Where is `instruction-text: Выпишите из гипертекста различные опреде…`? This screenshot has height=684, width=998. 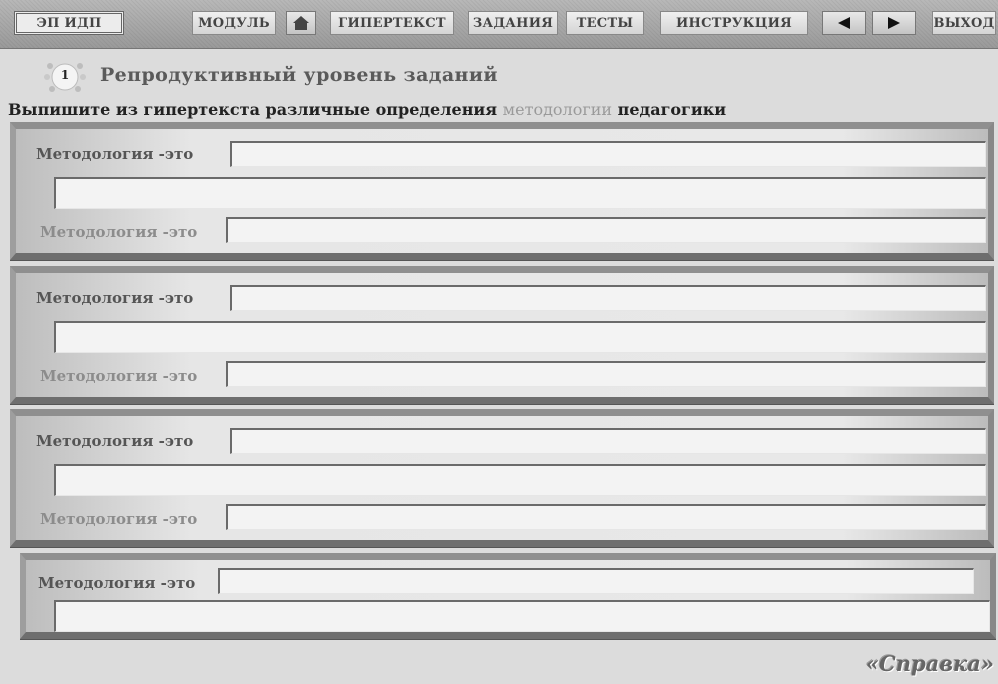
instruction-text: Выпишите из гипертекста различные опреде… is located at coordinates (253, 109).